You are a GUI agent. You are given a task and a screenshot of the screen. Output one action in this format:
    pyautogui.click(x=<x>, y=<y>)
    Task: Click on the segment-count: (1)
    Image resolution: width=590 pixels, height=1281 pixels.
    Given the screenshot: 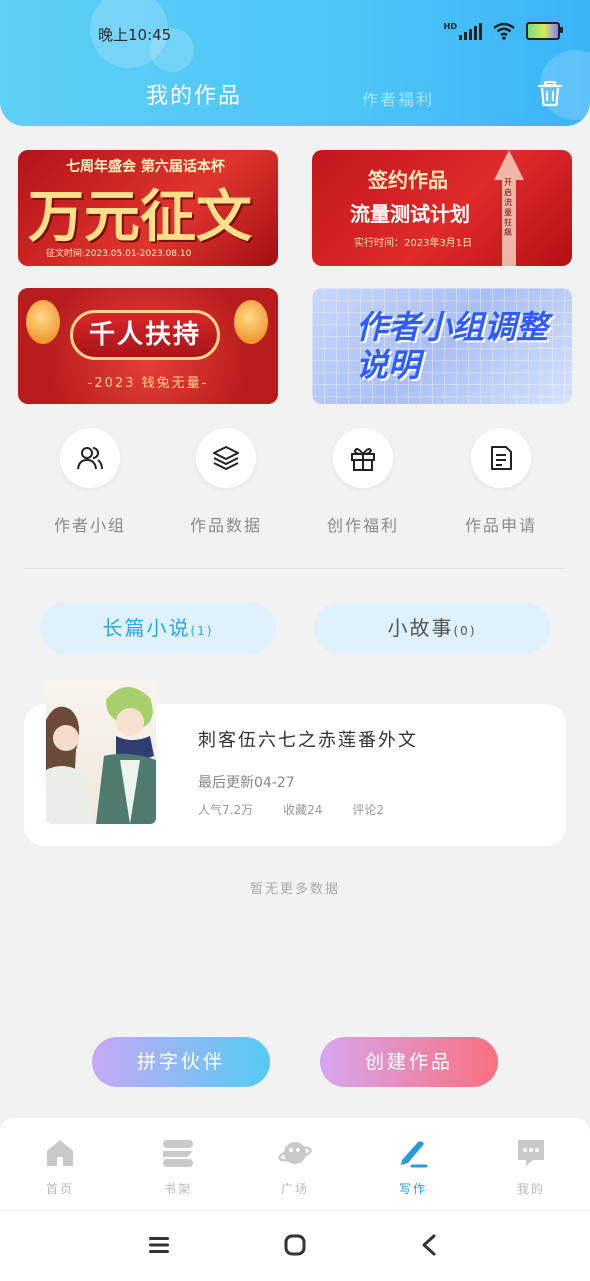 What is the action you would take?
    pyautogui.click(x=202, y=631)
    